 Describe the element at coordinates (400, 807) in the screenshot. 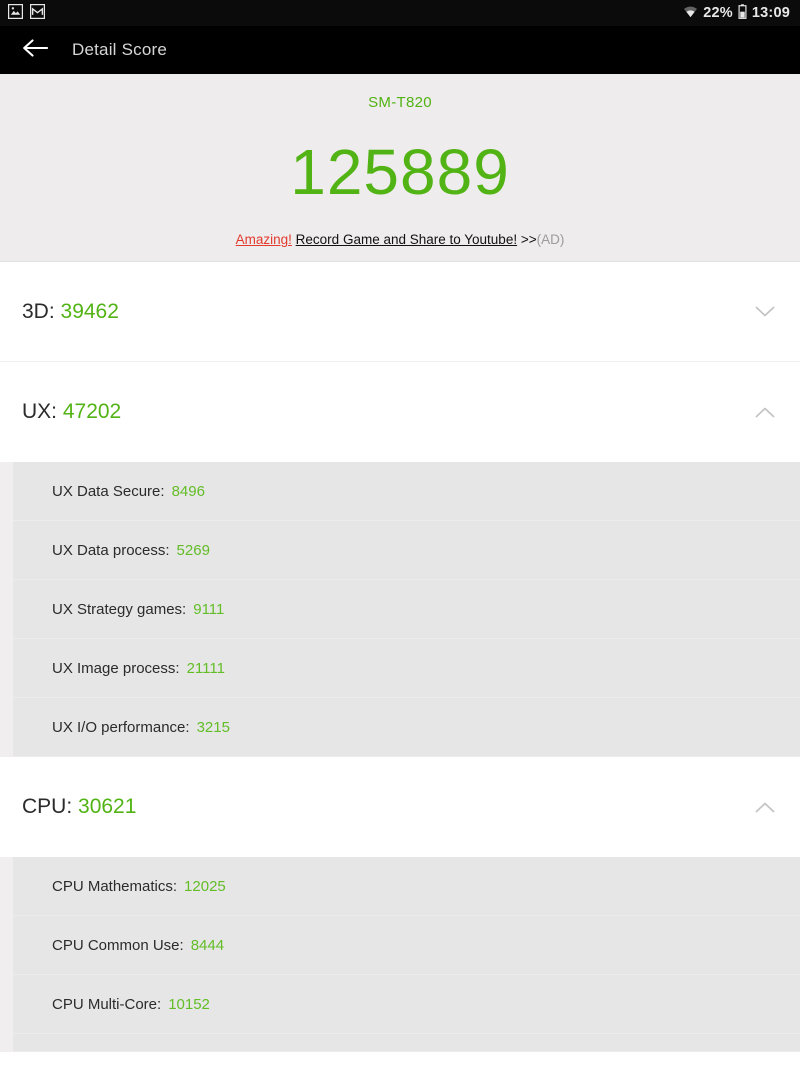

I see `section-header-cpu: CPU: 30621` at that location.